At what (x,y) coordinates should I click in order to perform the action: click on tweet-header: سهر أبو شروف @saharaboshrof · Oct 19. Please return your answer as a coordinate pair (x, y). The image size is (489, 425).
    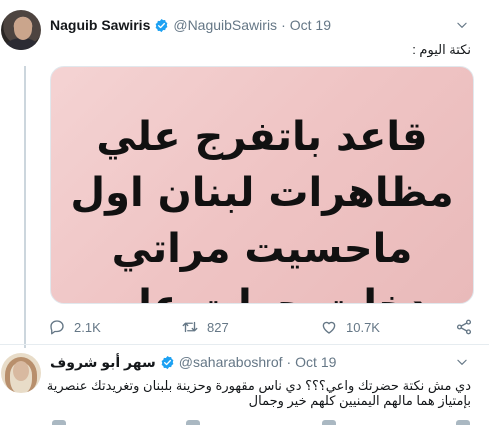
    Looking at the image, I should click on (193, 362).